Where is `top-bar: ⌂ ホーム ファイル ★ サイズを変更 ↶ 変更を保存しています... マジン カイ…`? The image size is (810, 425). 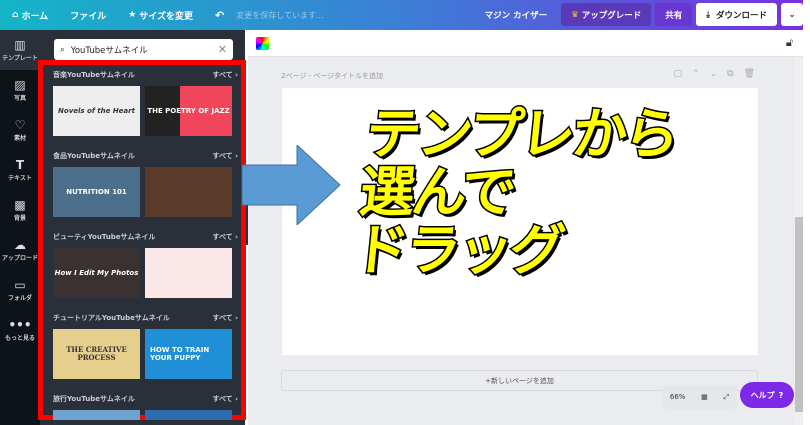 top-bar: ⌂ ホーム ファイル ★ サイズを変更 ↶ 変更を保存しています... マジン カイ… is located at coordinates (401, 15).